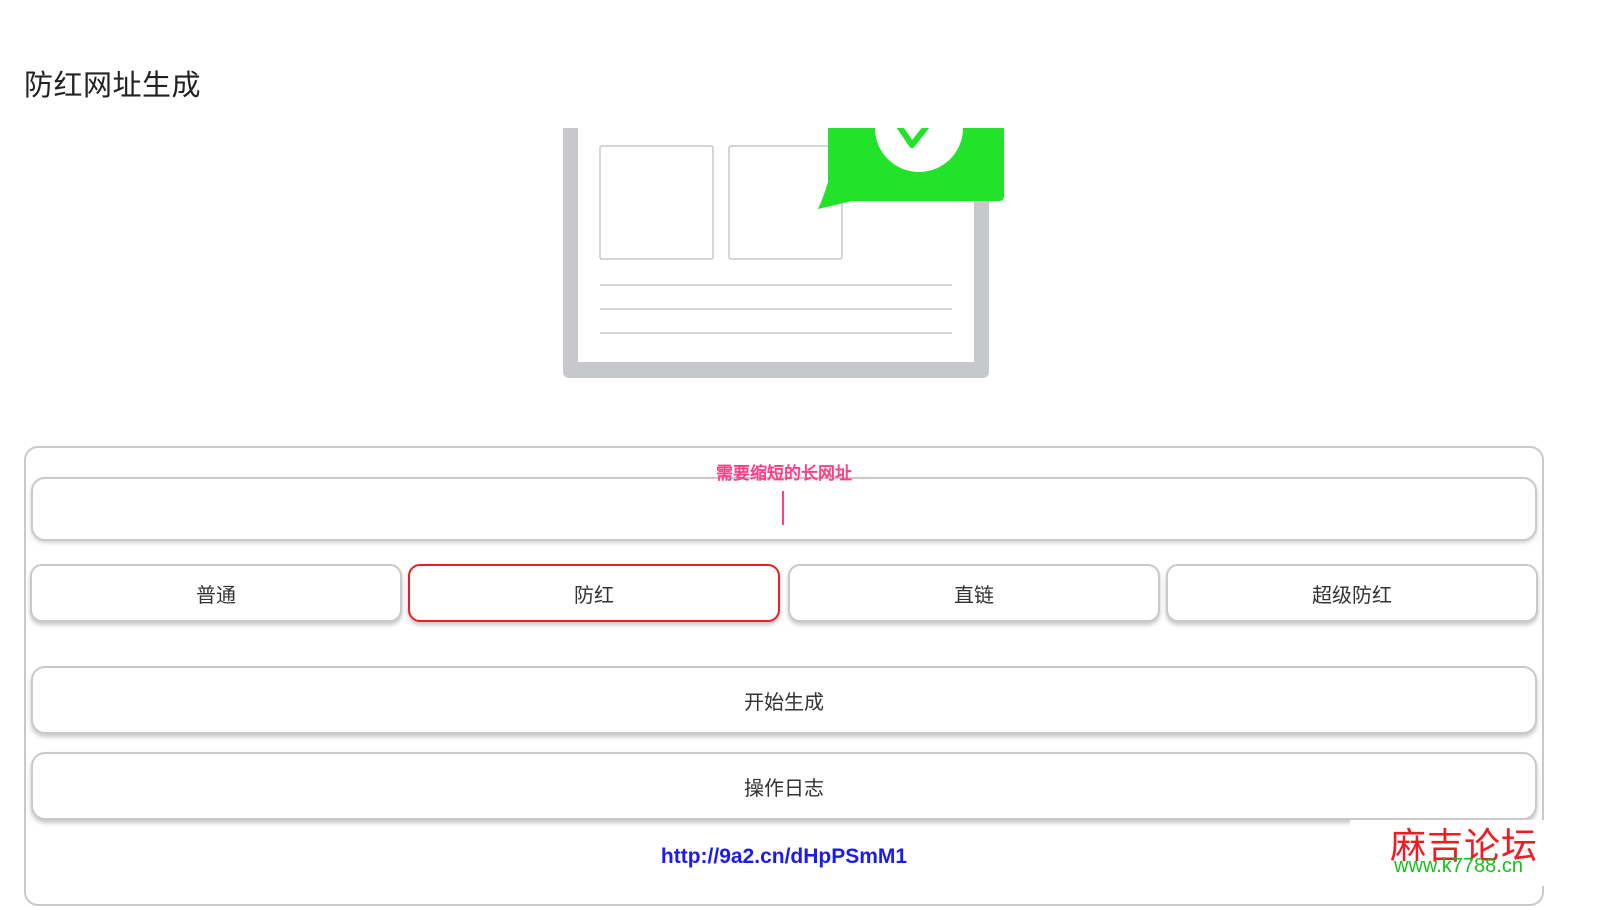  Describe the element at coordinates (1458, 866) in the screenshot. I see `watermark-url: www.k7788.cn` at that location.